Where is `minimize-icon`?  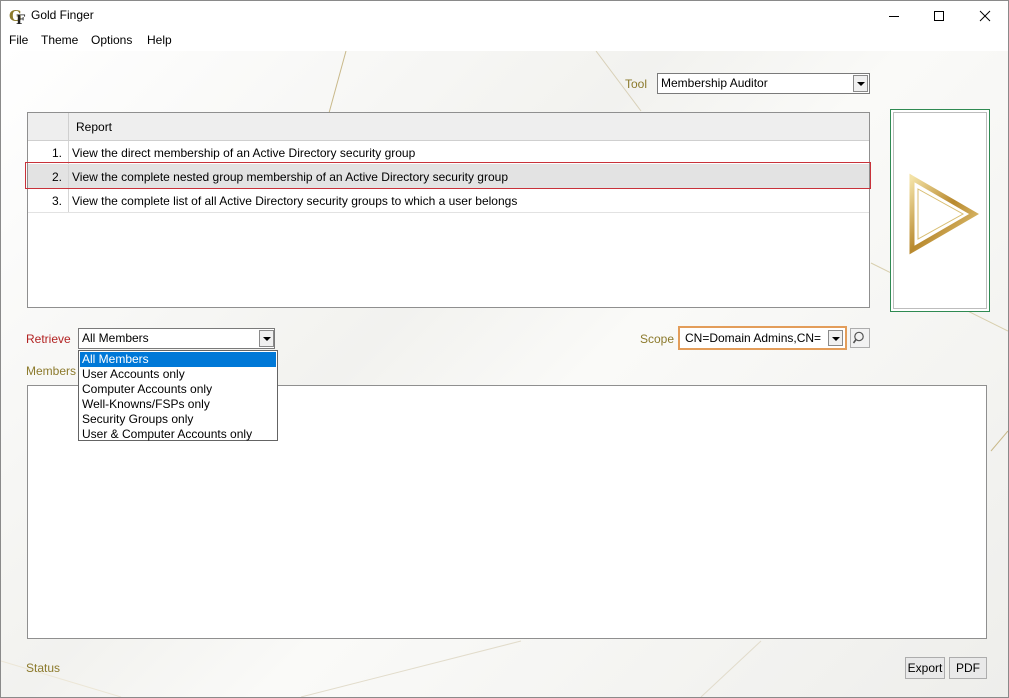
minimize-icon is located at coordinates (894, 16).